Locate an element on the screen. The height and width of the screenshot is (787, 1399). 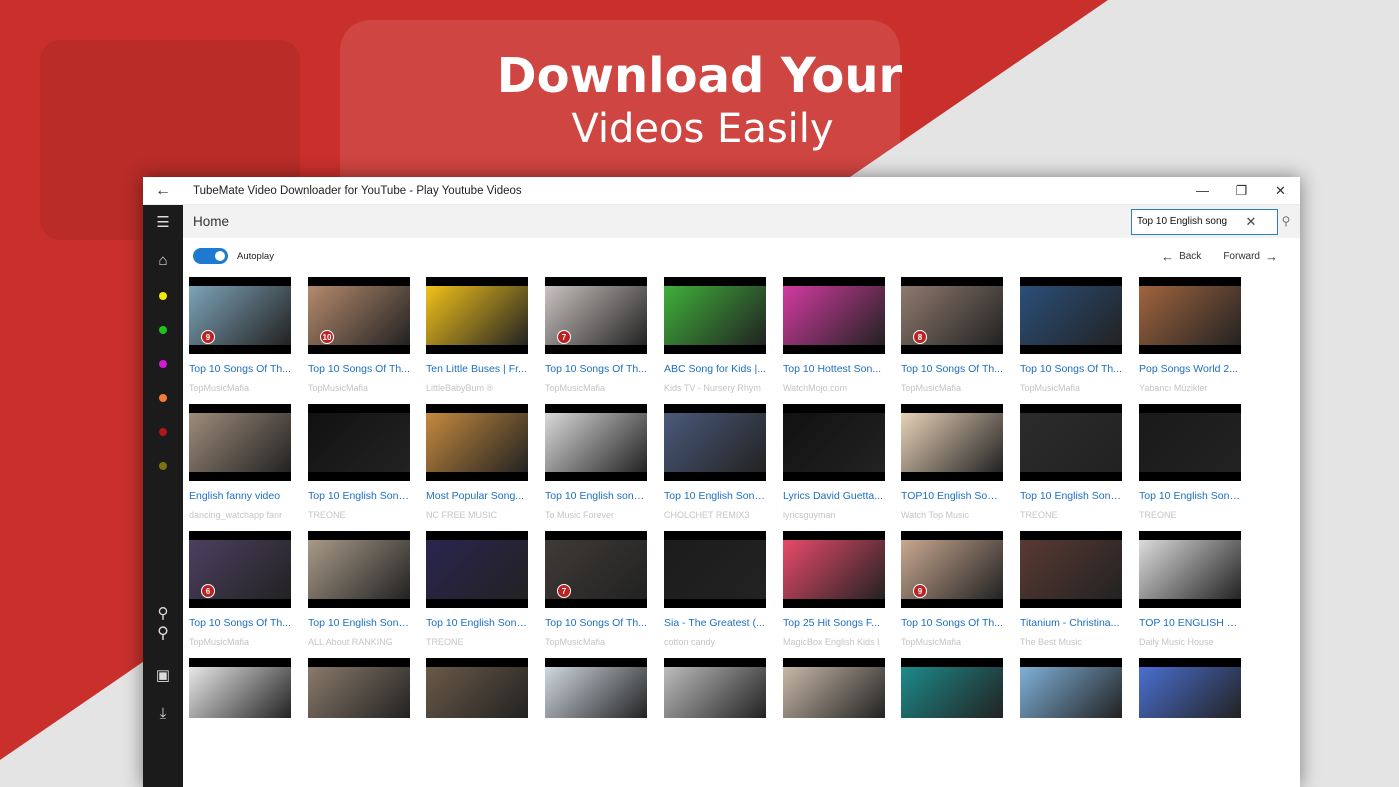
video-card: Titanium - Christina... The Best Music is located at coordinates (1071, 589).